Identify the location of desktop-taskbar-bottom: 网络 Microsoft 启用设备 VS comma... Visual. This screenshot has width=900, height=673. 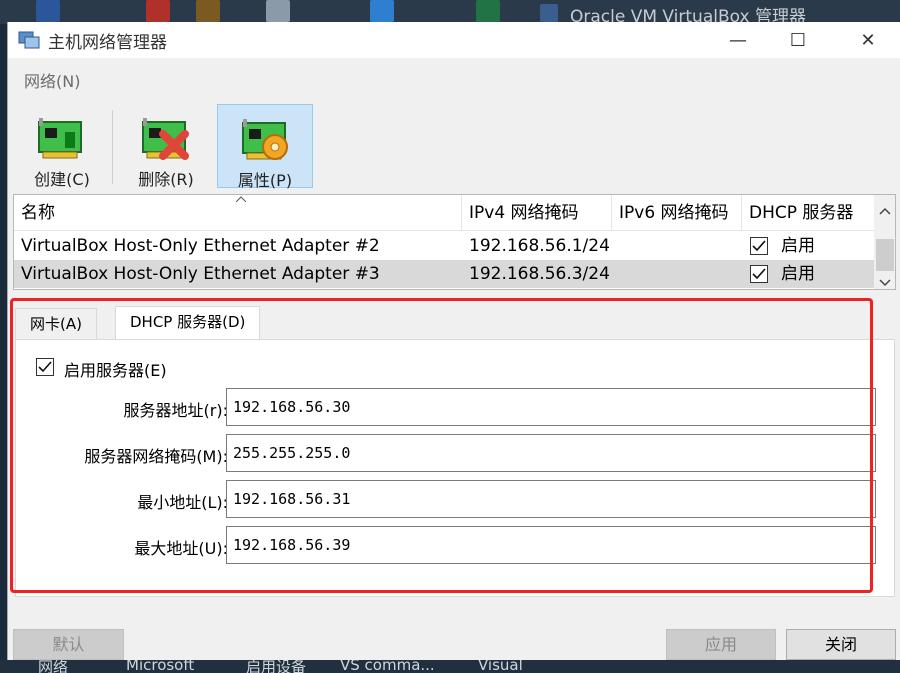
(450, 666).